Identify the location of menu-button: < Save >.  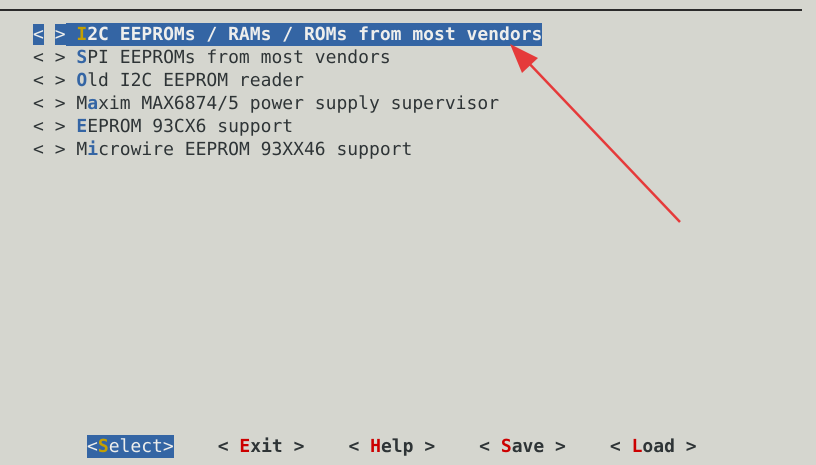
(522, 446).